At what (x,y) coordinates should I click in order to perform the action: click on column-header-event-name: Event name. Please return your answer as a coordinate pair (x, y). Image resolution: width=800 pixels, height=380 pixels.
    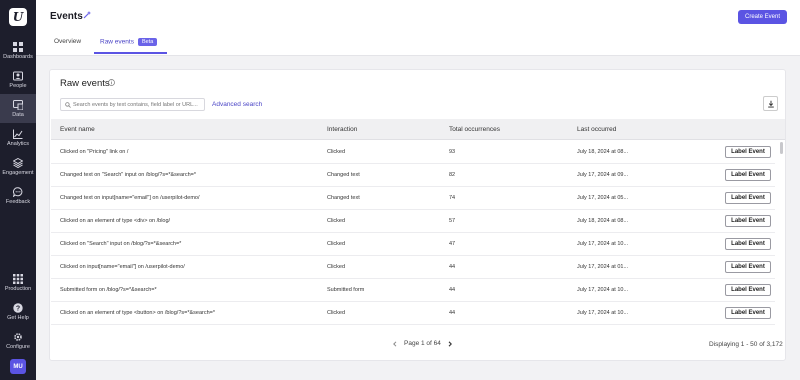
    Looking at the image, I should click on (77, 129).